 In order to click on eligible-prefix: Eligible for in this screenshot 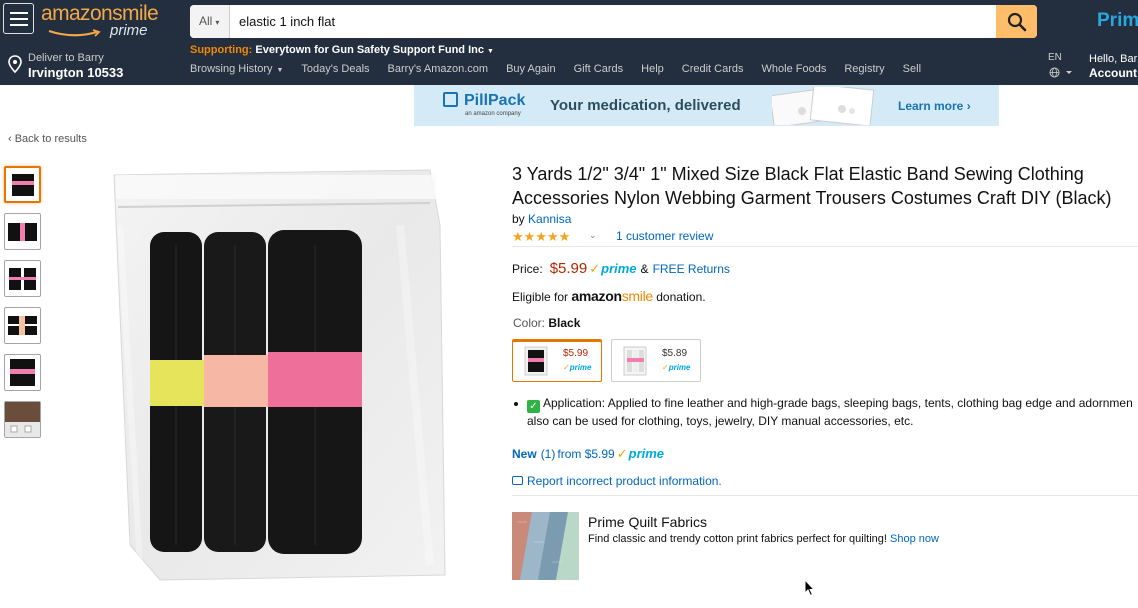, I will do `click(540, 297)`.